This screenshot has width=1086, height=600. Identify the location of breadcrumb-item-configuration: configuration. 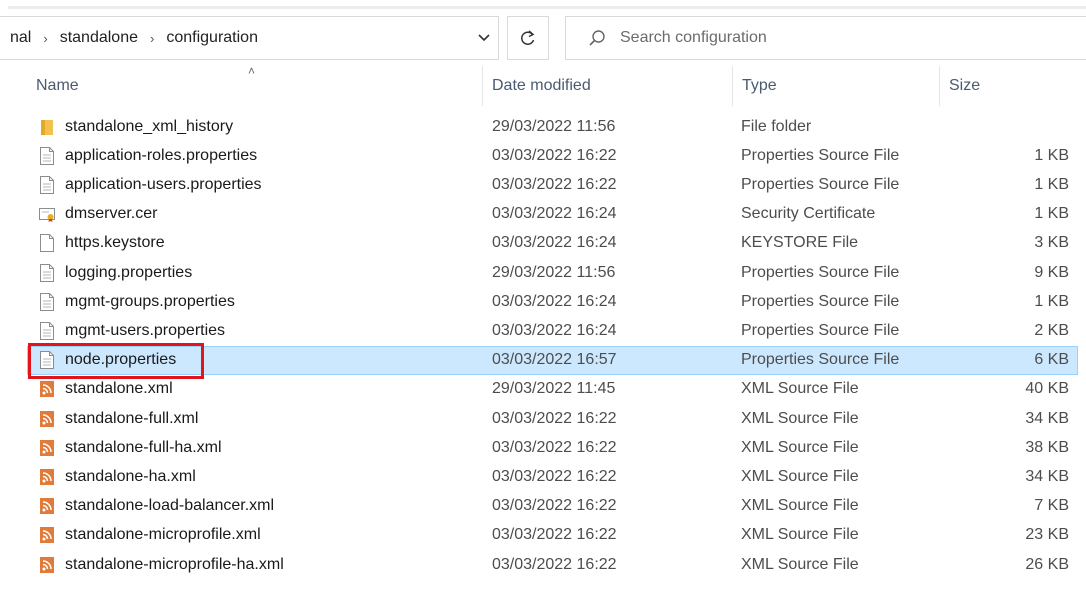
(212, 38).